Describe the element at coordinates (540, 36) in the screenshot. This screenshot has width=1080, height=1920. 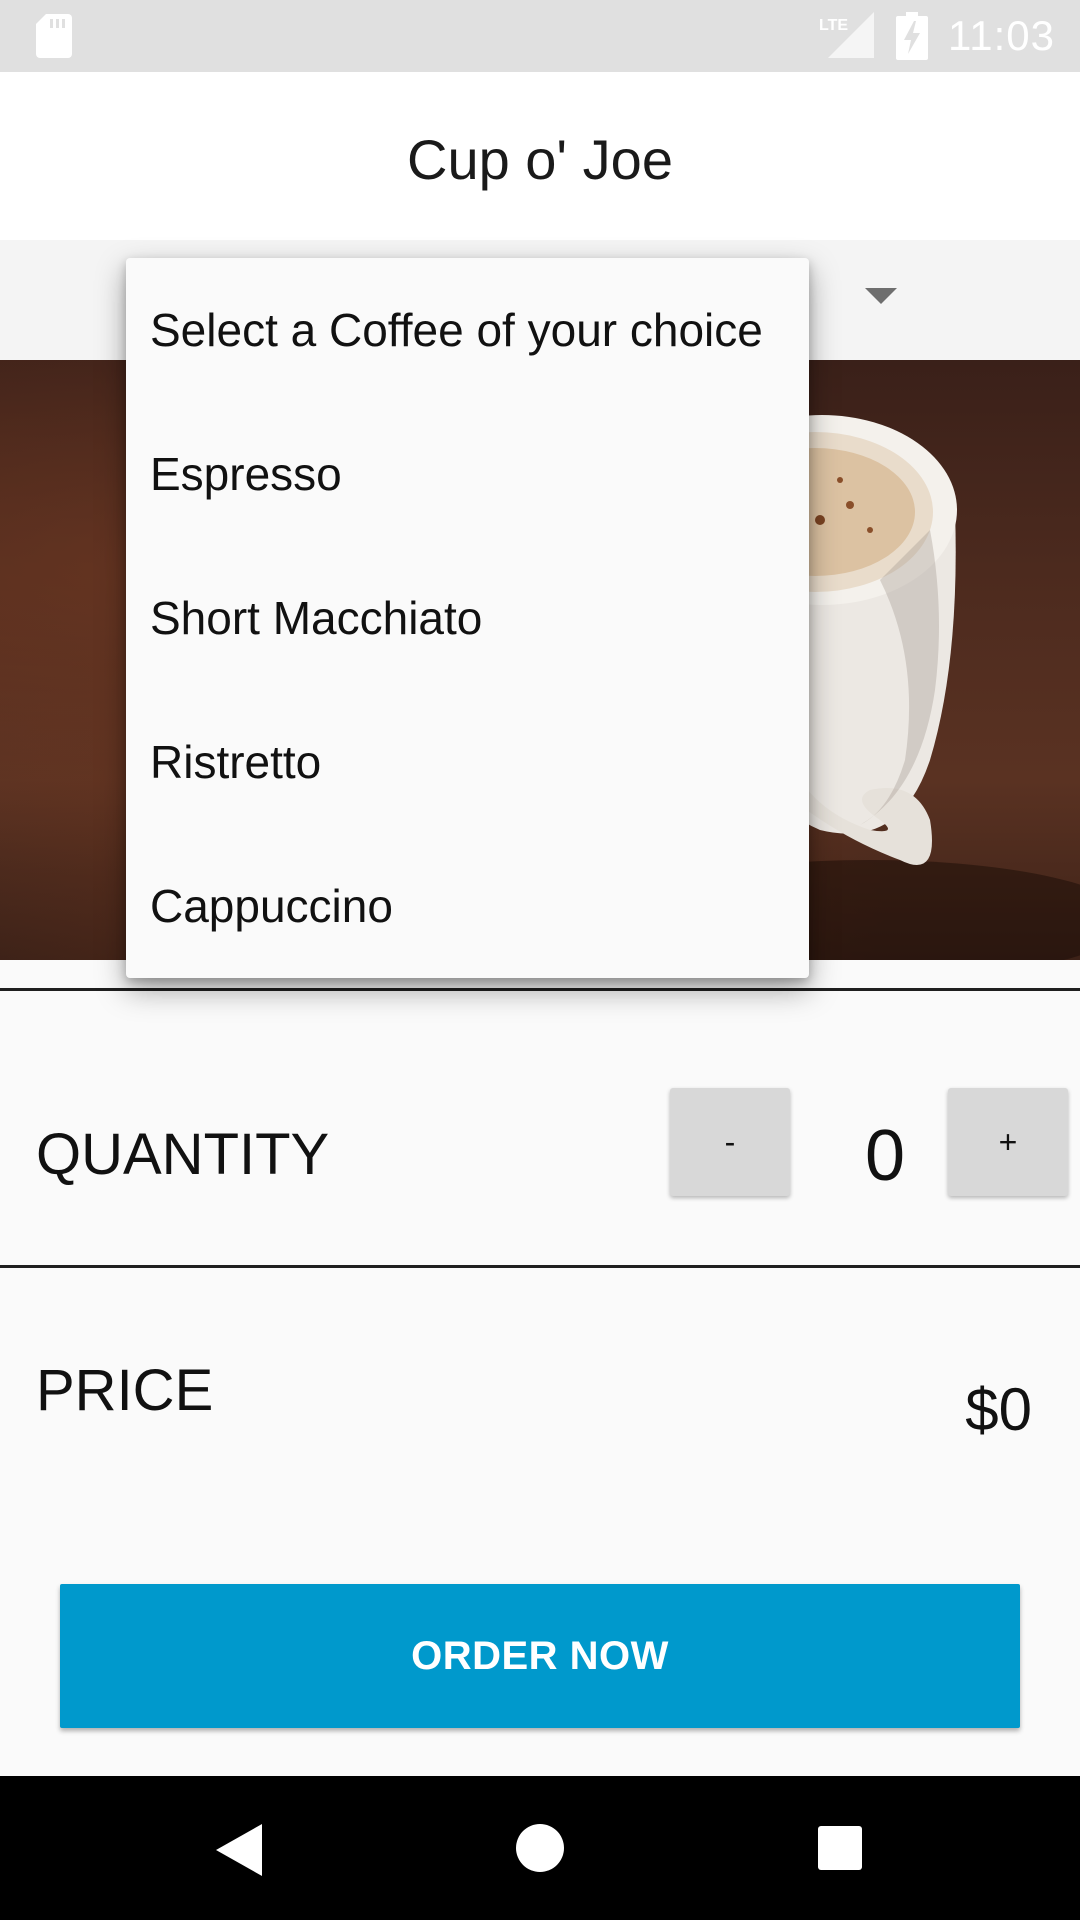
I see `status-bar: LTE 11:03` at that location.